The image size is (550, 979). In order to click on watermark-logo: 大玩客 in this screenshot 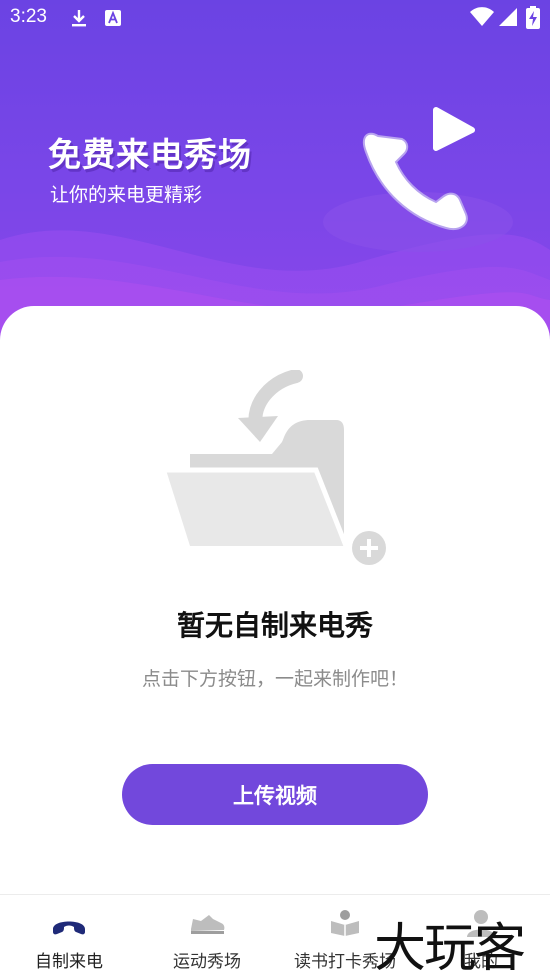, I will do `click(450, 949)`.